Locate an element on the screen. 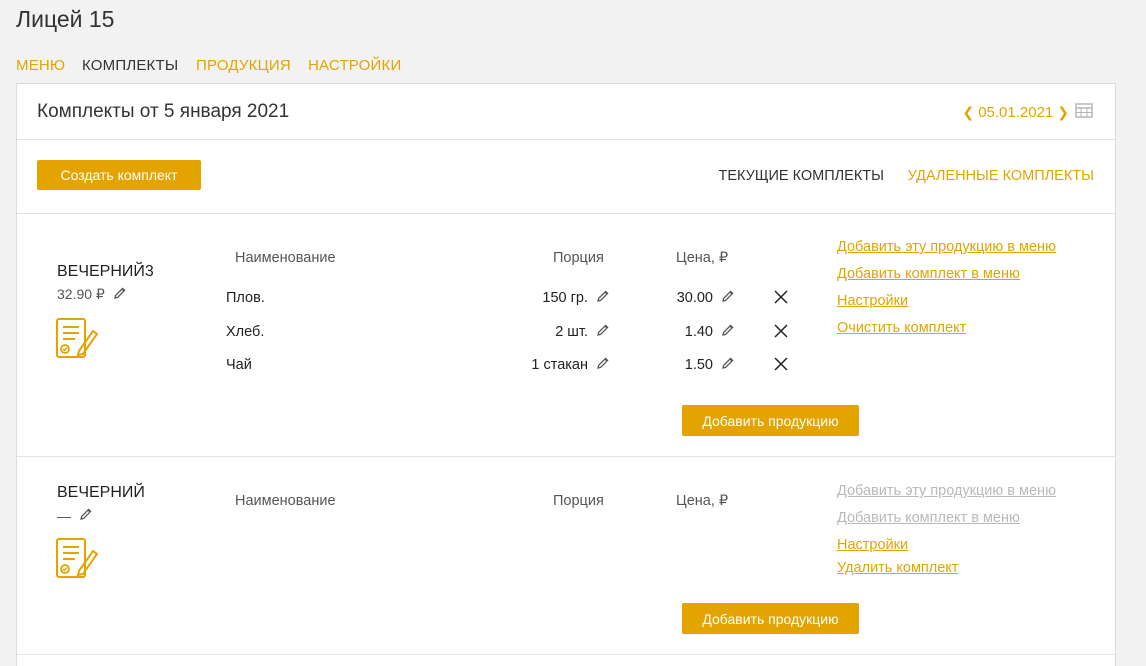  item-name: Плов. is located at coordinates (245, 298).